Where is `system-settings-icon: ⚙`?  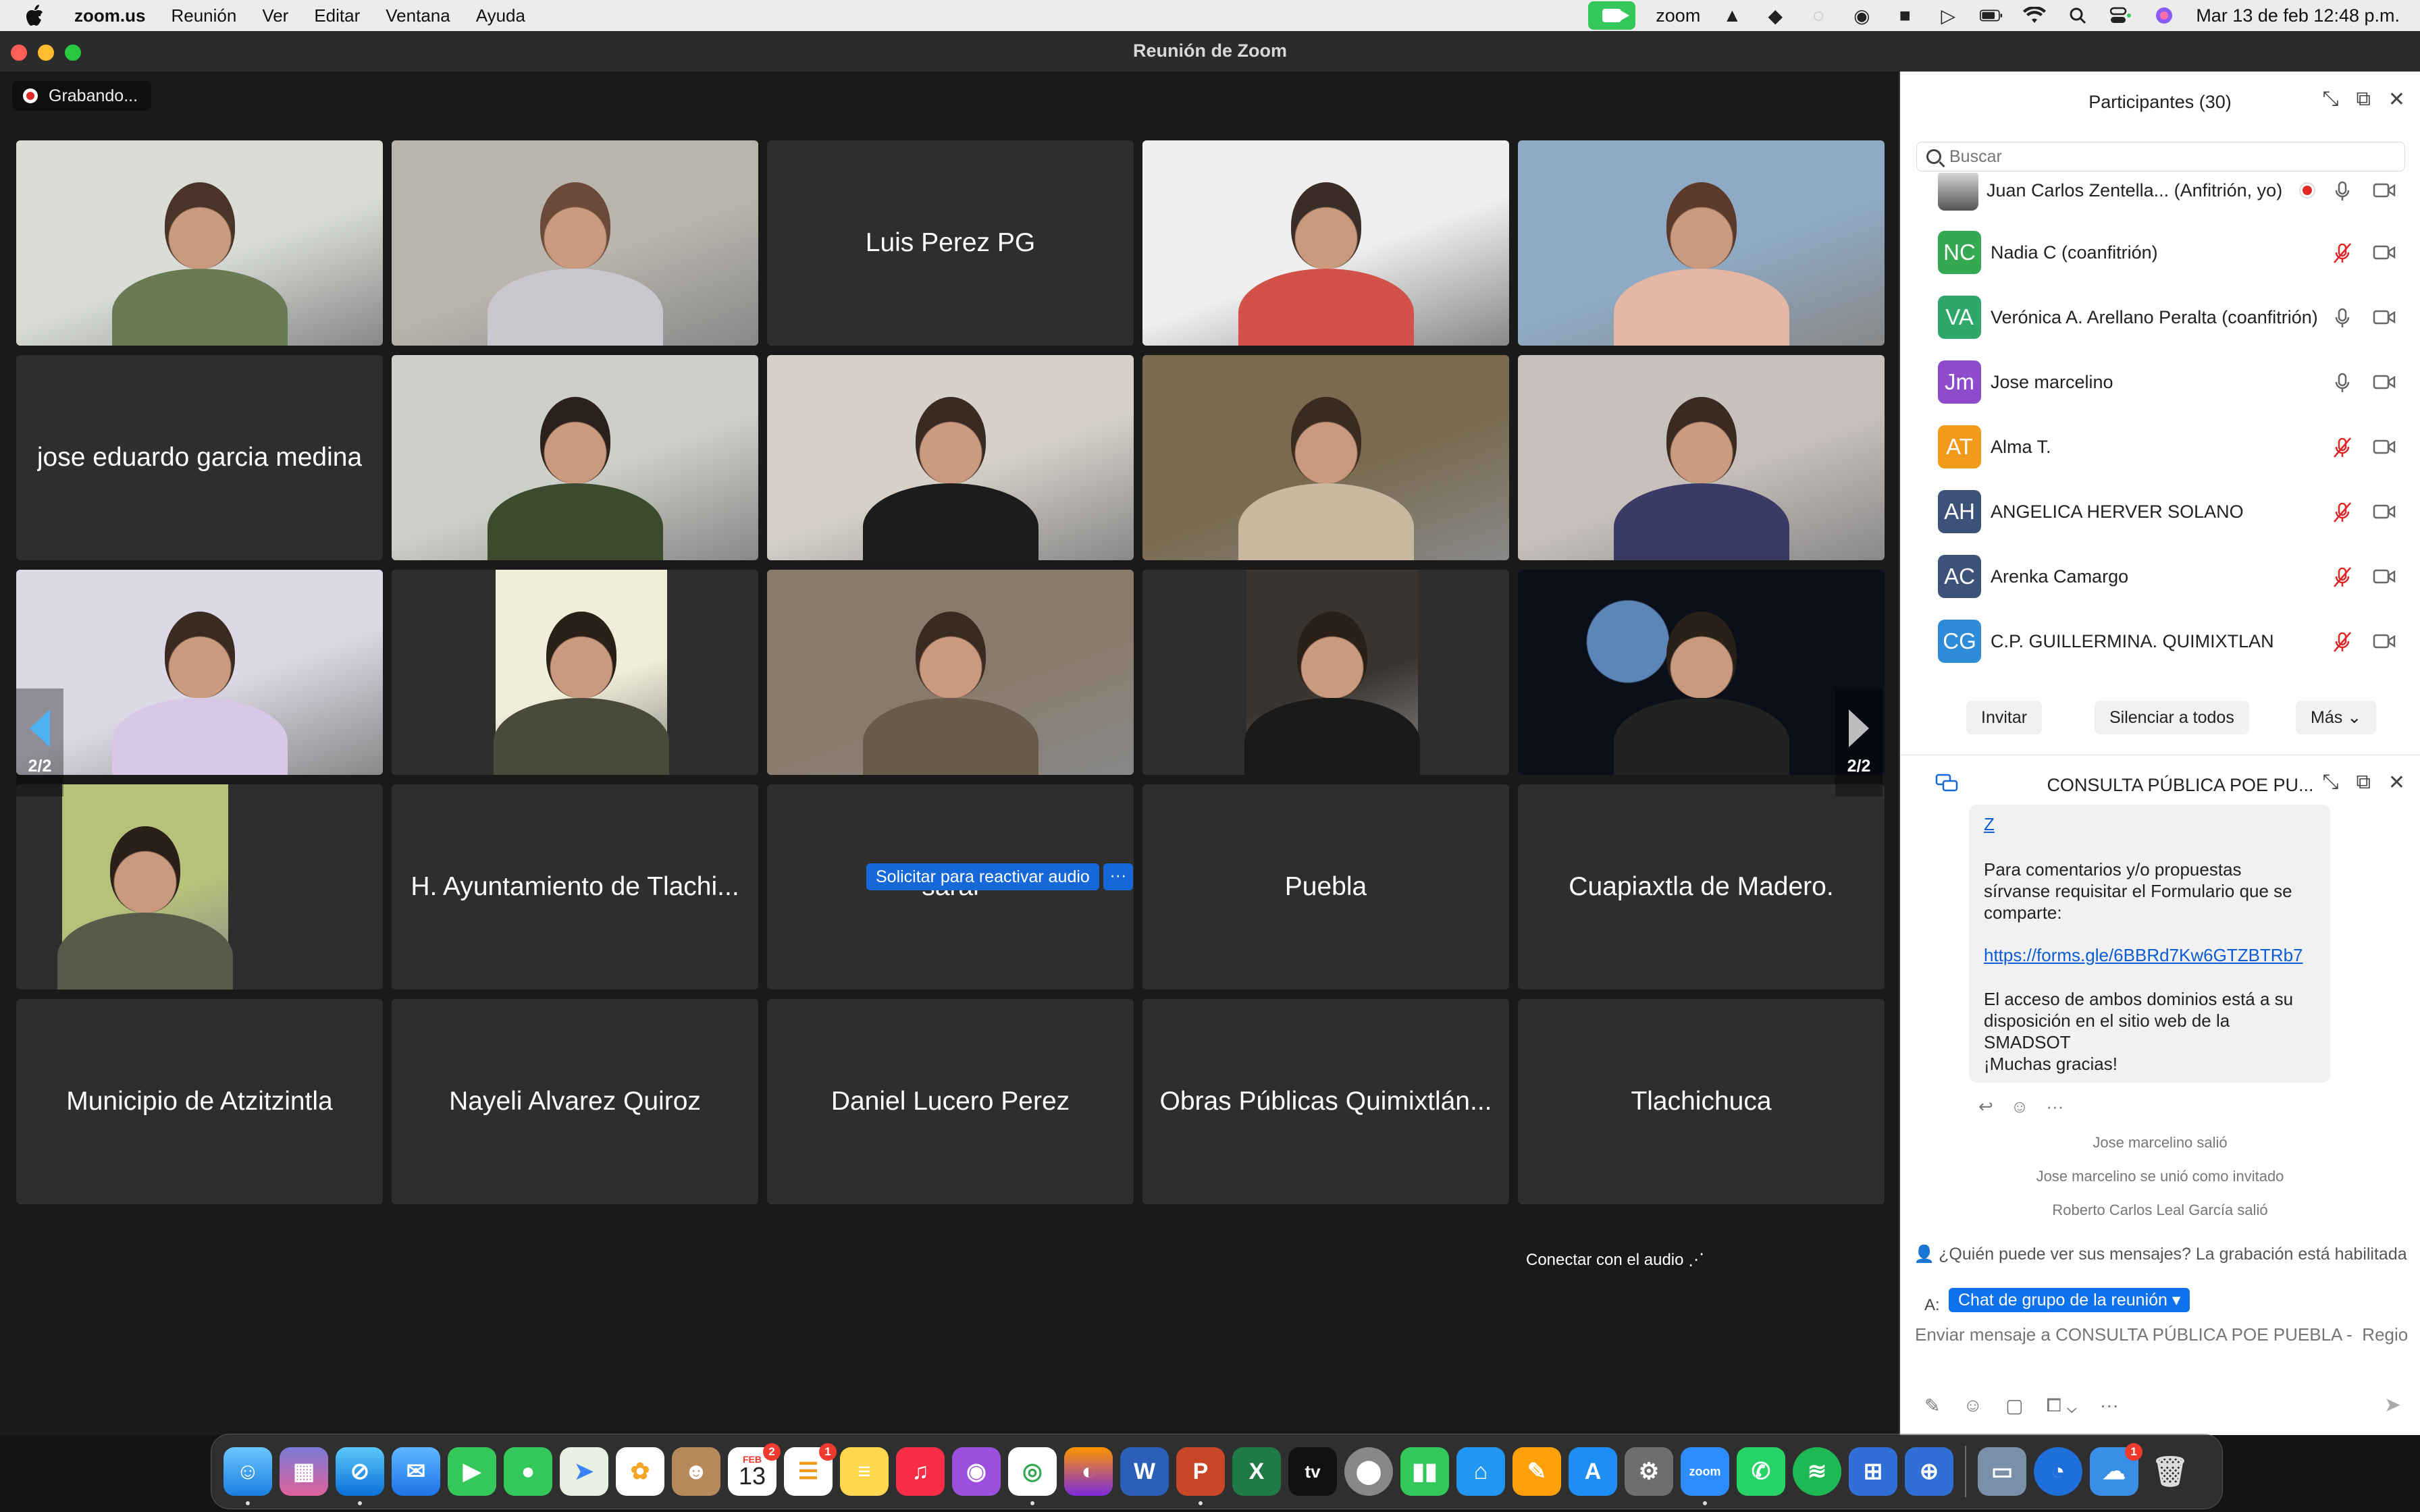
system-settings-icon: ⚙ is located at coordinates (1649, 1471).